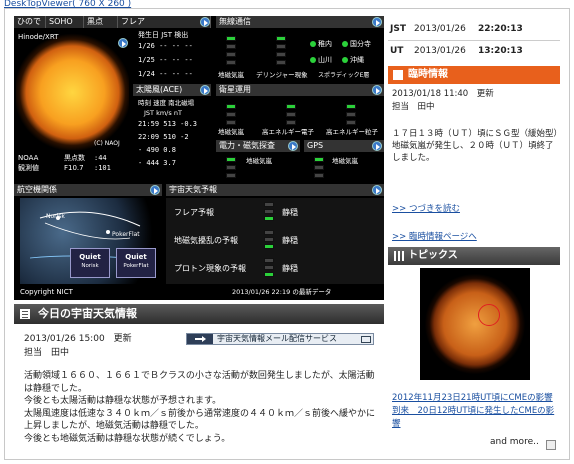 The width and height of the screenshot is (574, 464). What do you see at coordinates (168, 124) in the screenshot?
I see `ace-row: 21:59 513 -0.3` at bounding box center [168, 124].